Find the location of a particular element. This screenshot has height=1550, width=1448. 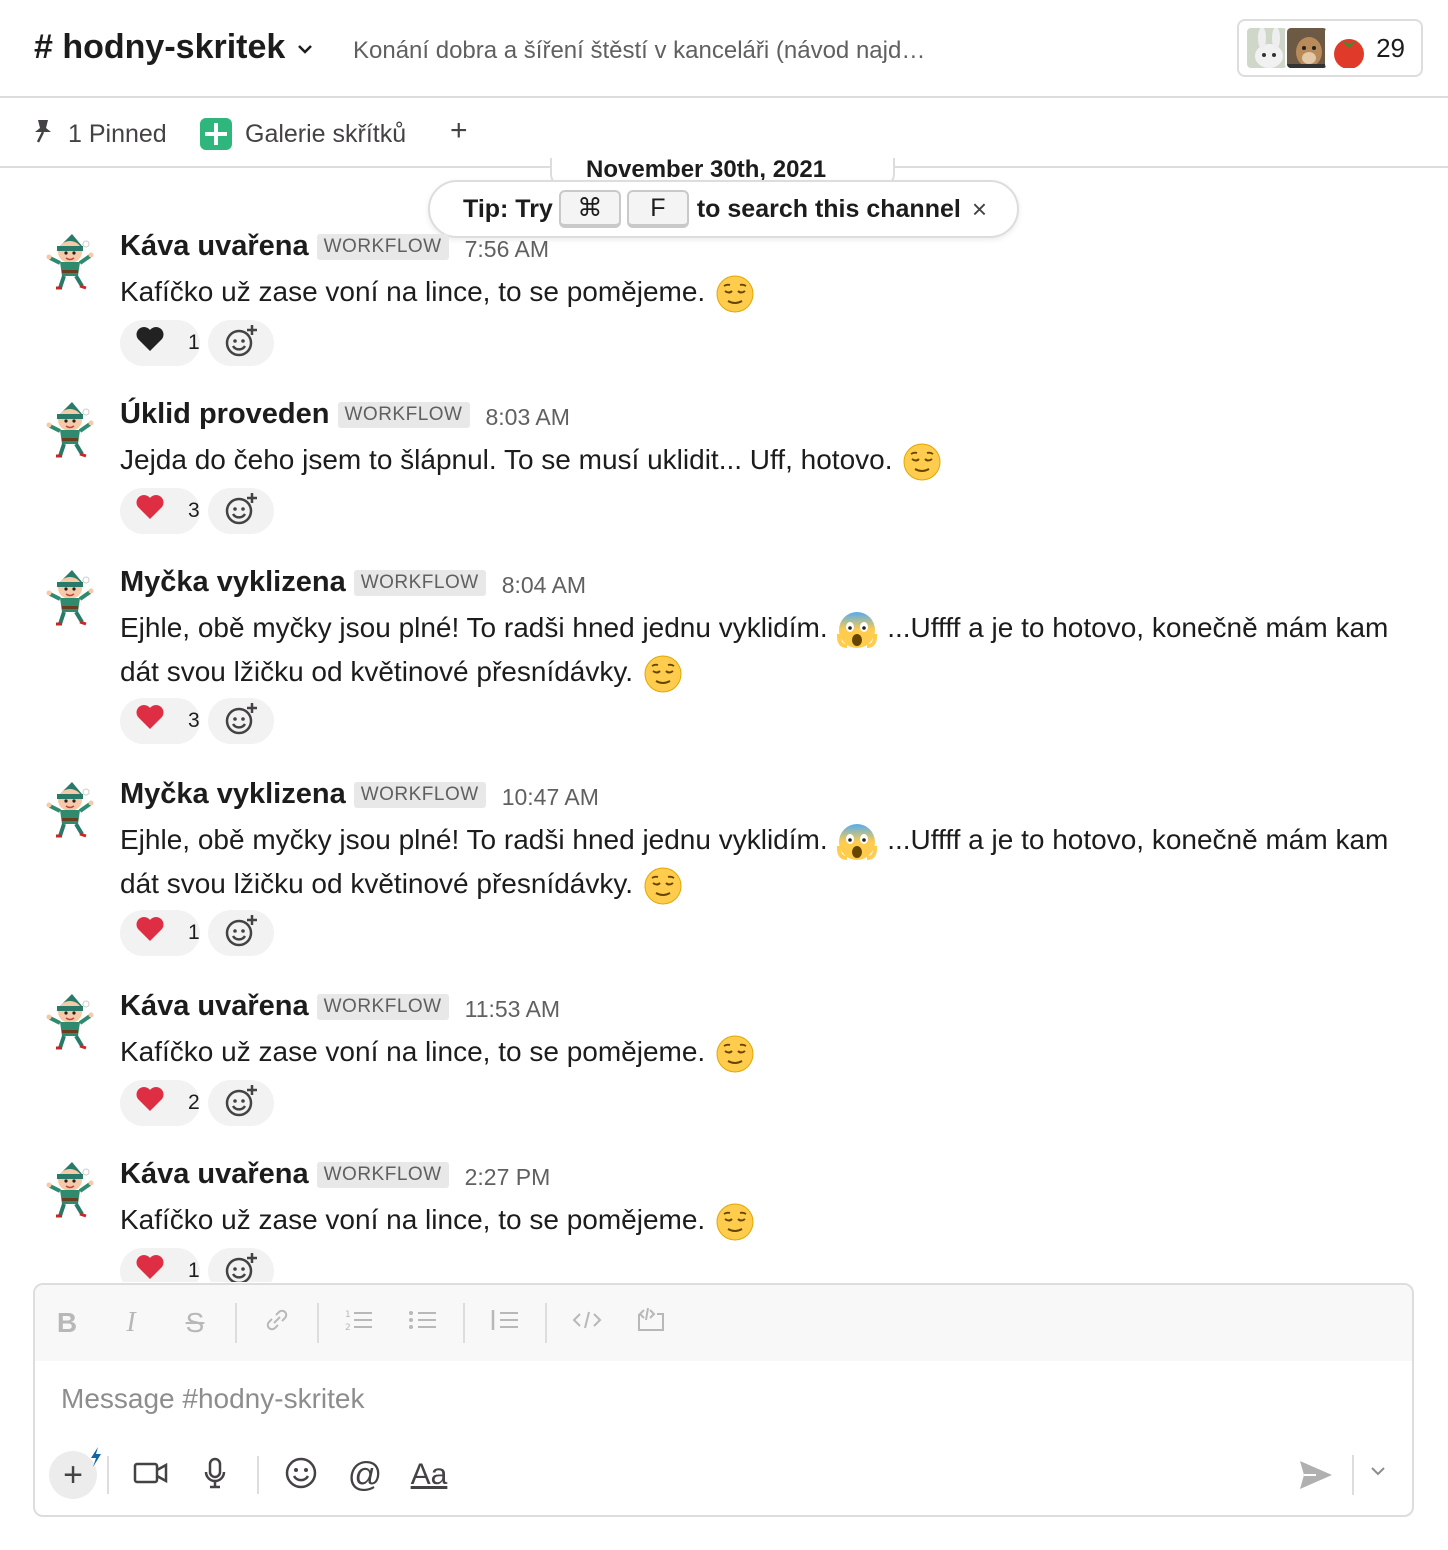

text-format-icon: Aa is located at coordinates (429, 1474).